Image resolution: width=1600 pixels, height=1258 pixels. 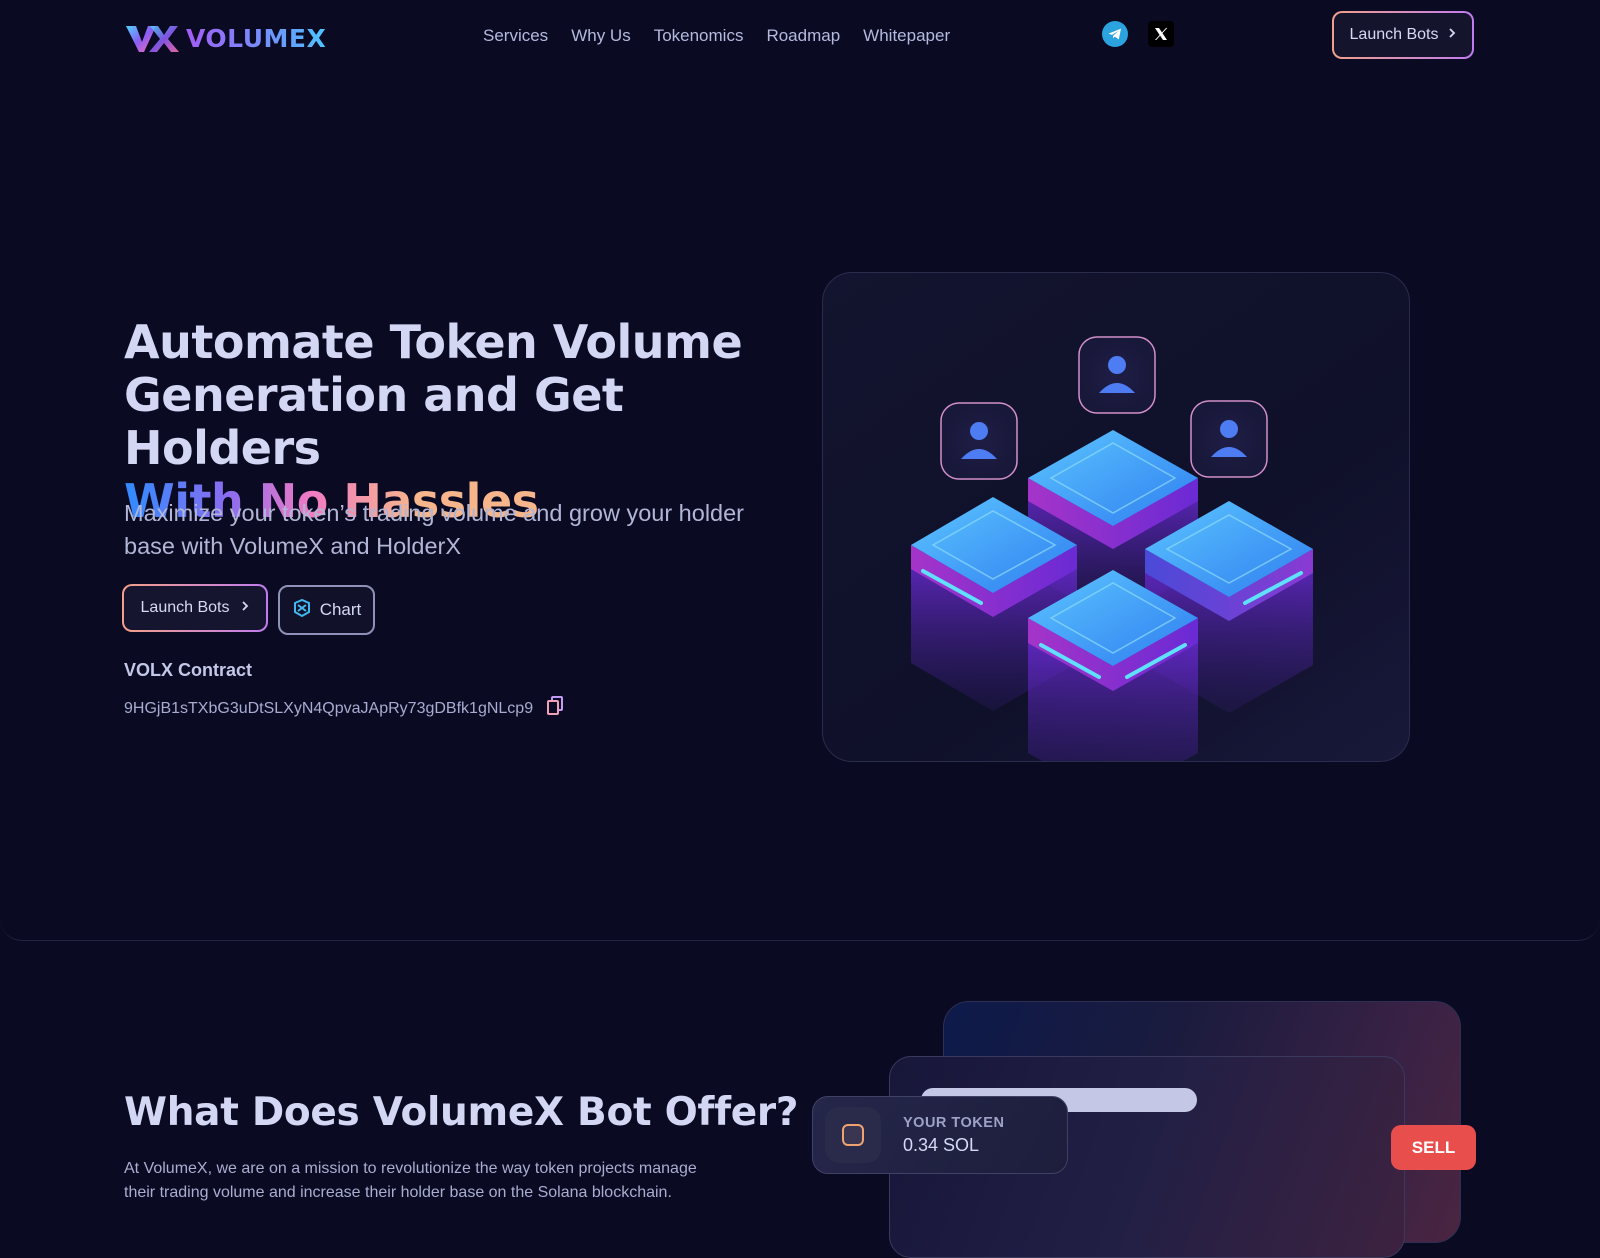 What do you see at coordinates (185, 607) in the screenshot?
I see `launch-bots-label: Launch Bots` at bounding box center [185, 607].